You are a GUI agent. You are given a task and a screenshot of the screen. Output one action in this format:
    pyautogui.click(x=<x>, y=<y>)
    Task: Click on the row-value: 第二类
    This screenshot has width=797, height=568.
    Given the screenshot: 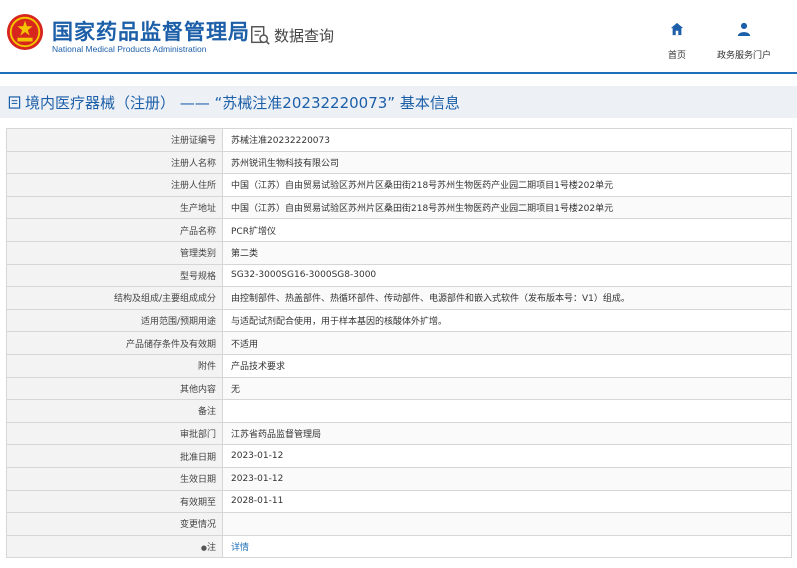 What is the action you would take?
    pyautogui.click(x=507, y=252)
    